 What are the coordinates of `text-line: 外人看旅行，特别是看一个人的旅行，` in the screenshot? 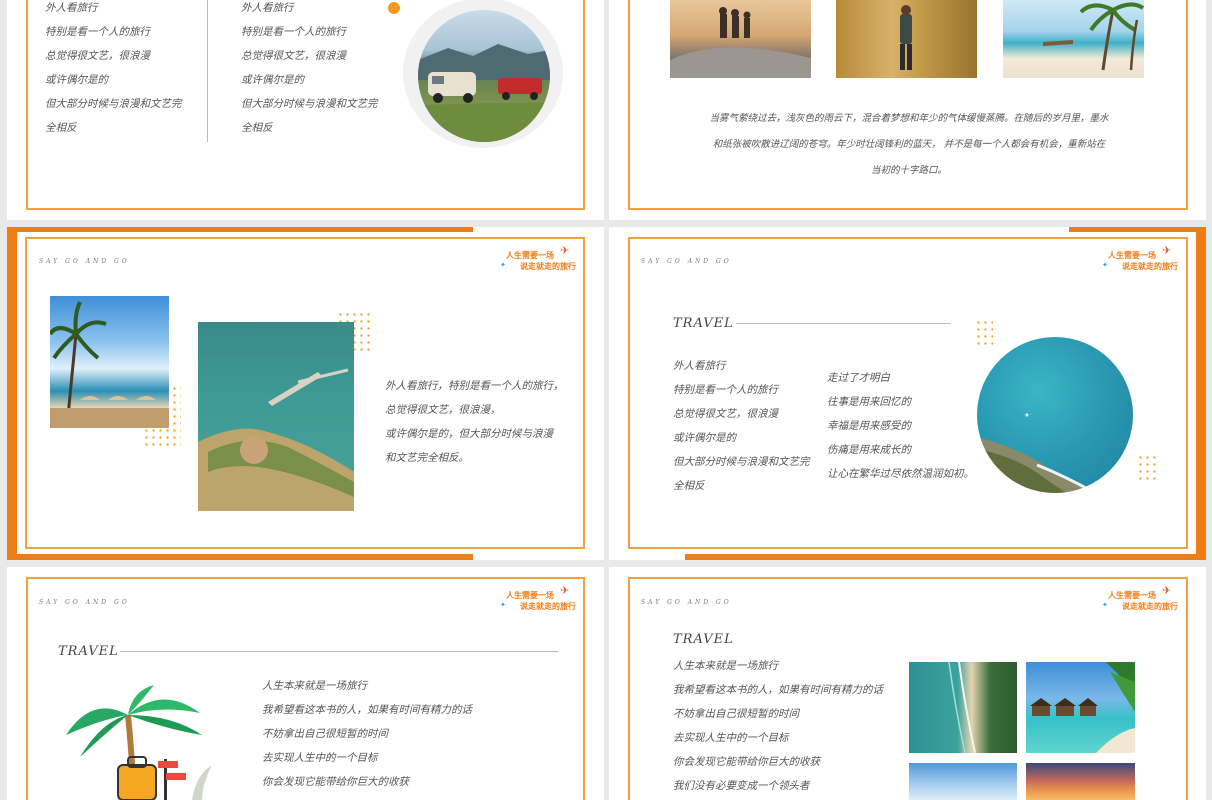 It's located at (474, 386).